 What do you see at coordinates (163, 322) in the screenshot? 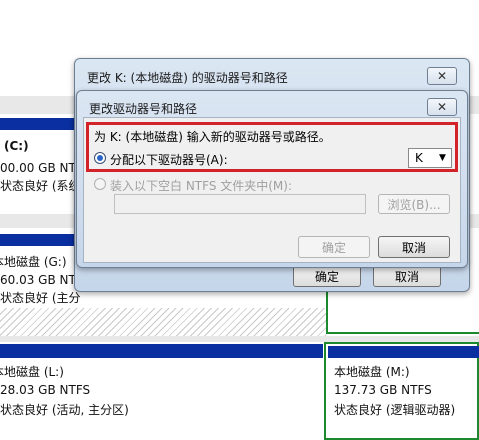
I see `unallocated-space-hatch` at bounding box center [163, 322].